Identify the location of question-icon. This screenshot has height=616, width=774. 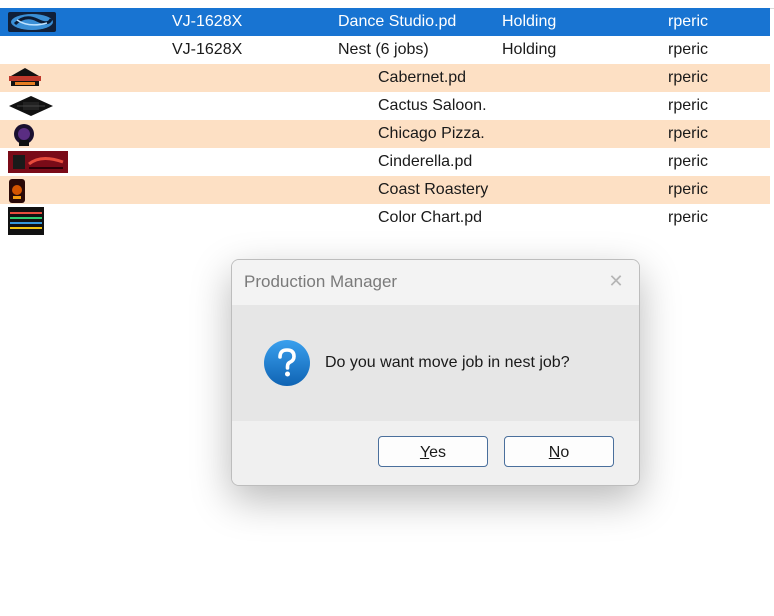
(287, 363).